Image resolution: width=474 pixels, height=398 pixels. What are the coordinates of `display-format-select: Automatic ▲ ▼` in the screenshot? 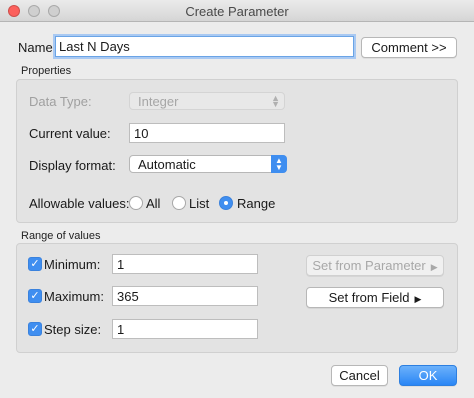 It's located at (208, 164).